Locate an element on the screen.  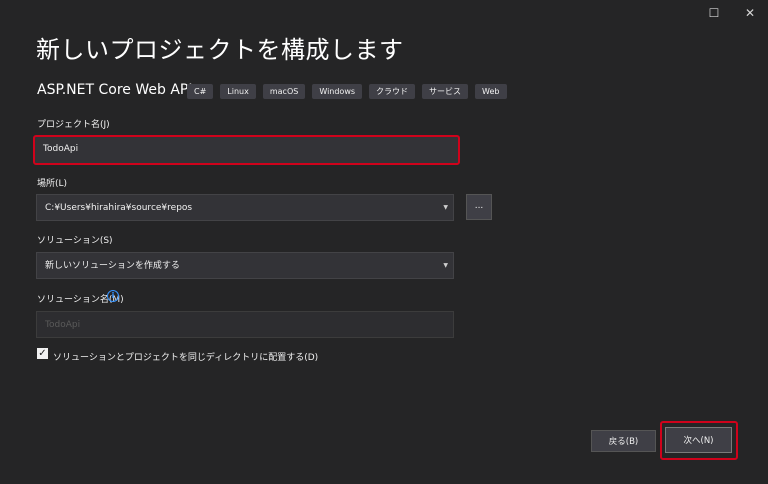
close-icon: ✕ is located at coordinates (750, 13).